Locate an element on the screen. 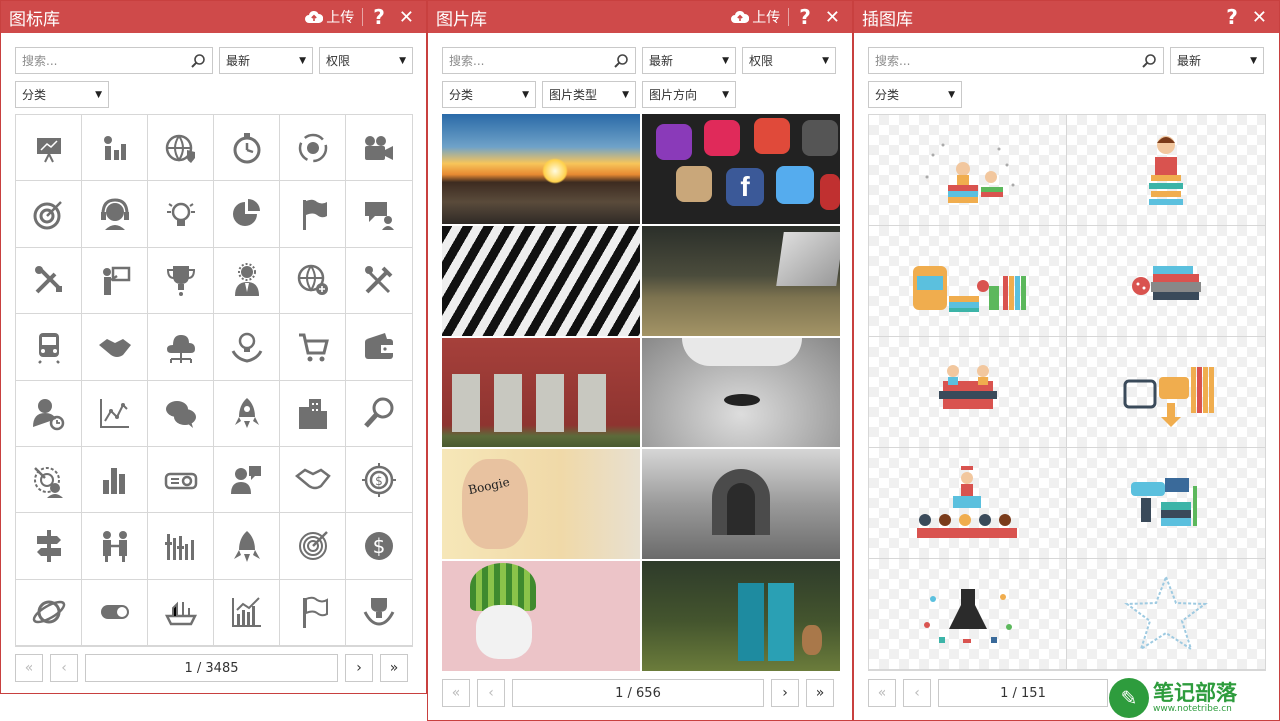 The image size is (1280, 721). presenter-cell is located at coordinates (115, 281).